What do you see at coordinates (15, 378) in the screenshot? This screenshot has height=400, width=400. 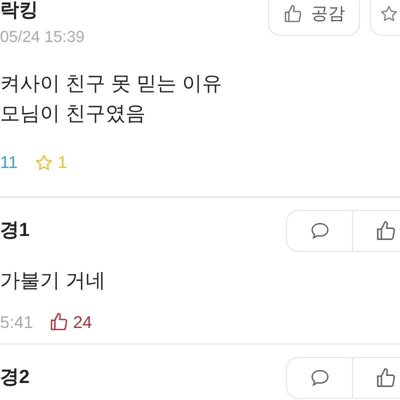 I see `comment-author: 경2` at bounding box center [15, 378].